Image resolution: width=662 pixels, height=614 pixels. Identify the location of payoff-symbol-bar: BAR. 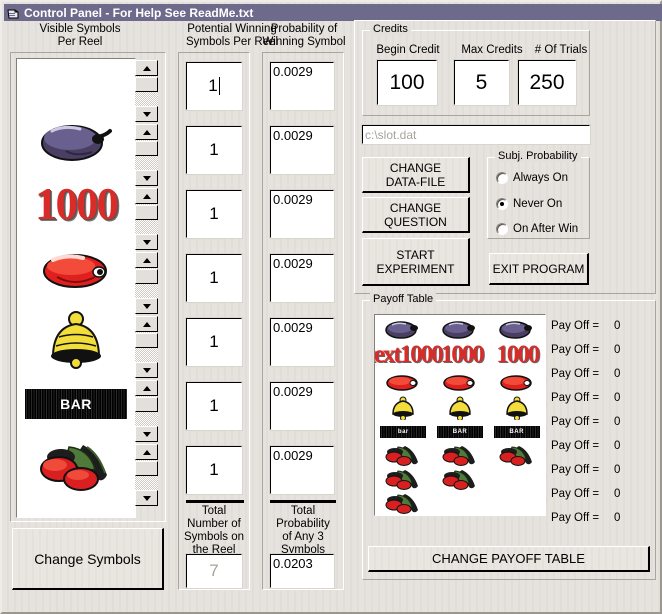
(460, 432).